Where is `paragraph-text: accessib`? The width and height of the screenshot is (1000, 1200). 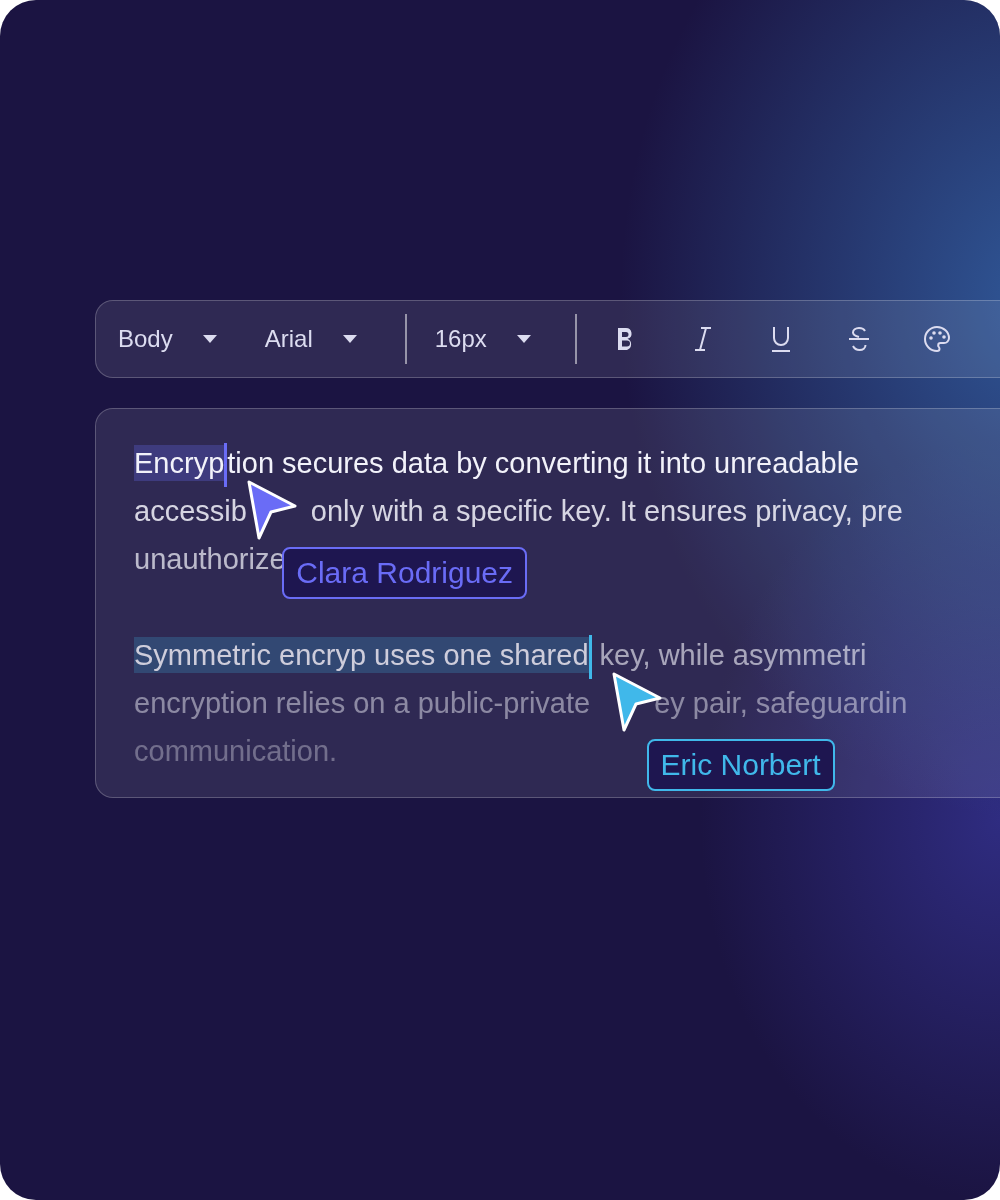
paragraph-text: accessib is located at coordinates (190, 511).